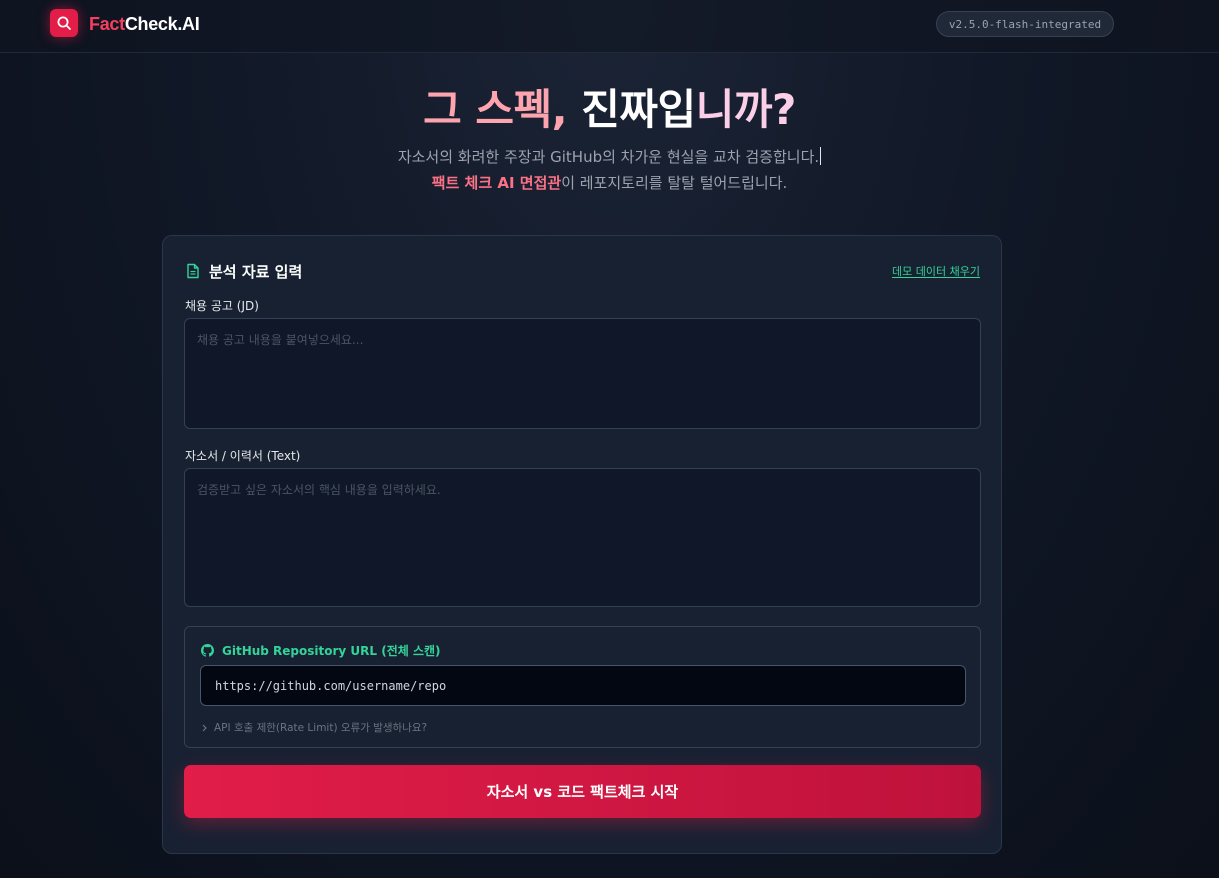 The image size is (1219, 878). What do you see at coordinates (496, 183) in the screenshot?
I see `hero-subtitle-highlight: 팩트 체크 AI 면접관` at bounding box center [496, 183].